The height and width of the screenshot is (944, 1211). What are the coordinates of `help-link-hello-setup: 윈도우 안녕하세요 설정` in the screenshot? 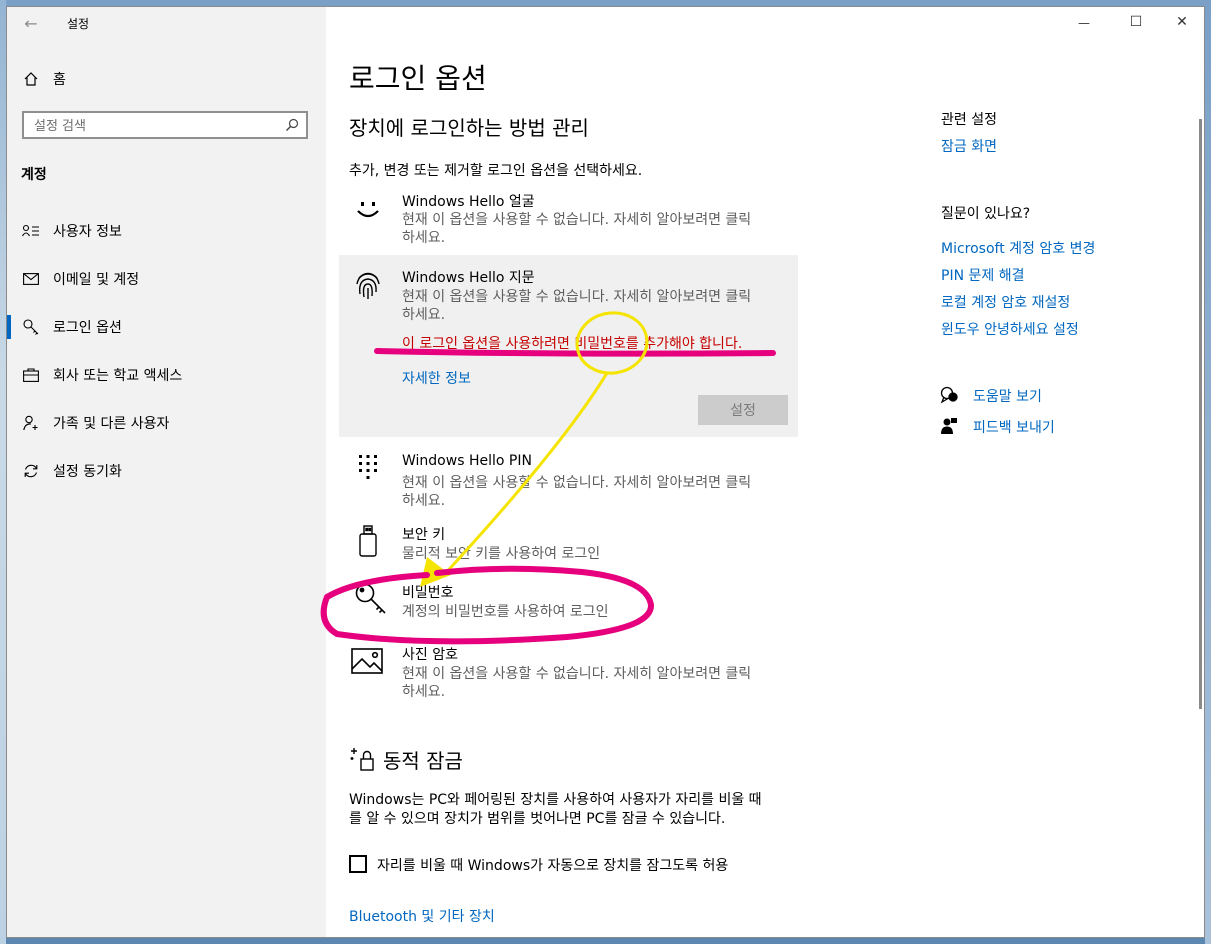 It's located at (1010, 329).